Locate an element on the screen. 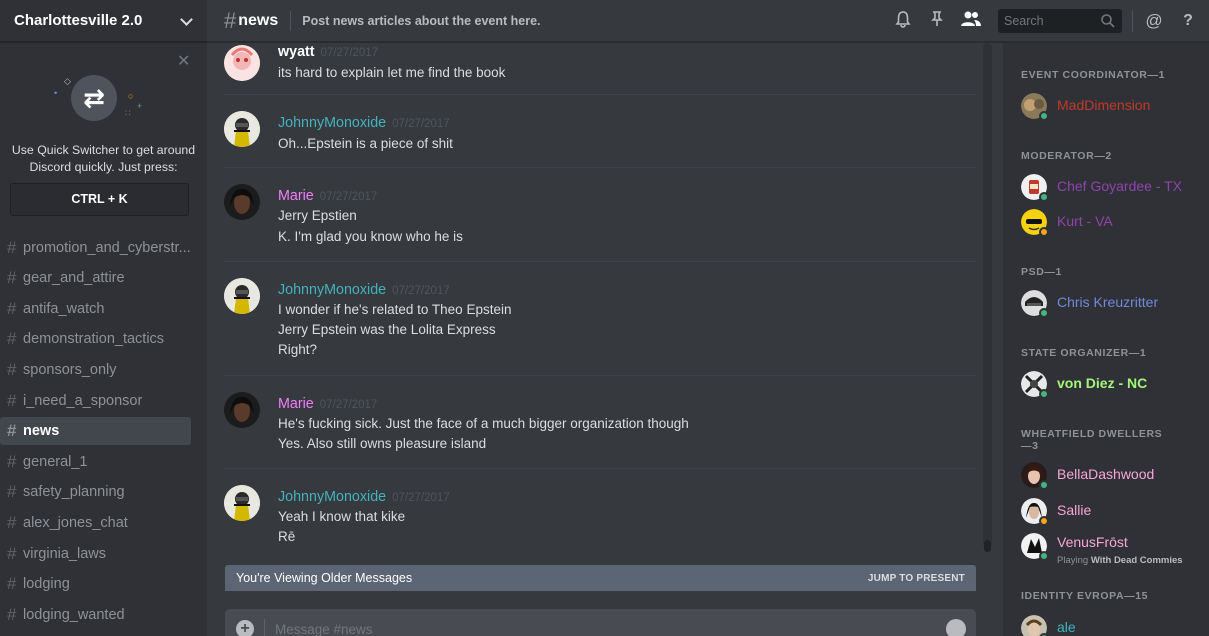 The height and width of the screenshot is (636, 1209). member-item: Sallie is located at coordinates (1113, 514).